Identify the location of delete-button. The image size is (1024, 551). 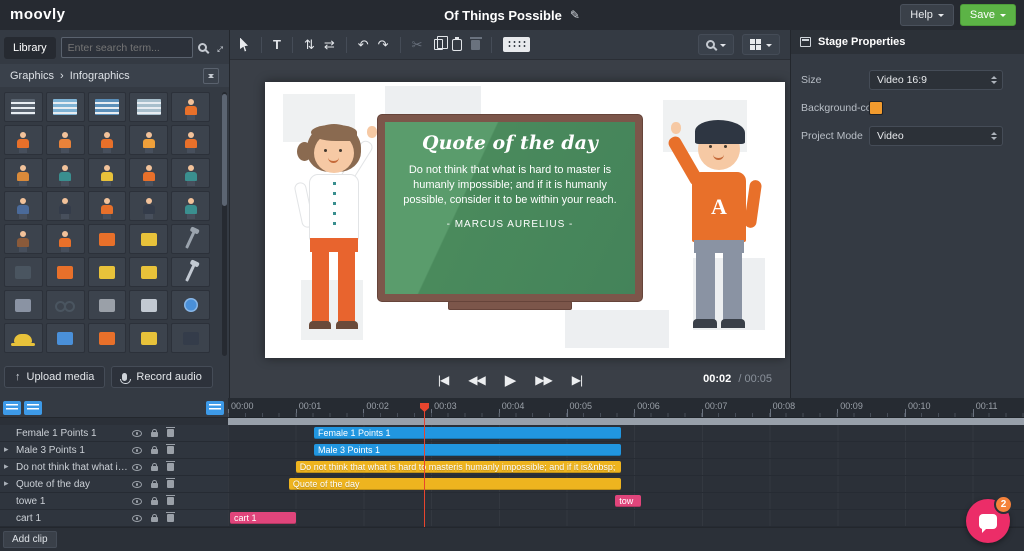
(475, 43).